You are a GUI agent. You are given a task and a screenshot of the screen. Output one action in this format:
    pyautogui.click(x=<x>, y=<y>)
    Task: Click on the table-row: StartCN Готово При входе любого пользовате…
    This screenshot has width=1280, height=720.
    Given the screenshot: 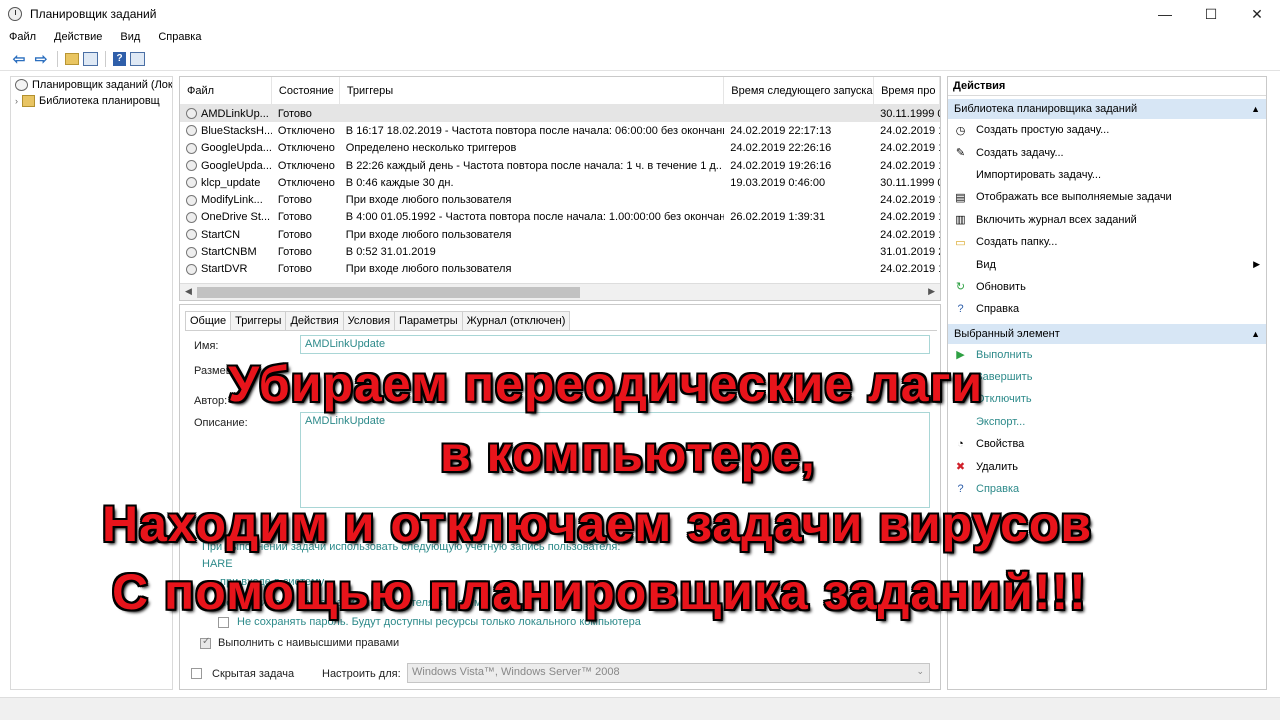 What is the action you would take?
    pyautogui.click(x=560, y=234)
    